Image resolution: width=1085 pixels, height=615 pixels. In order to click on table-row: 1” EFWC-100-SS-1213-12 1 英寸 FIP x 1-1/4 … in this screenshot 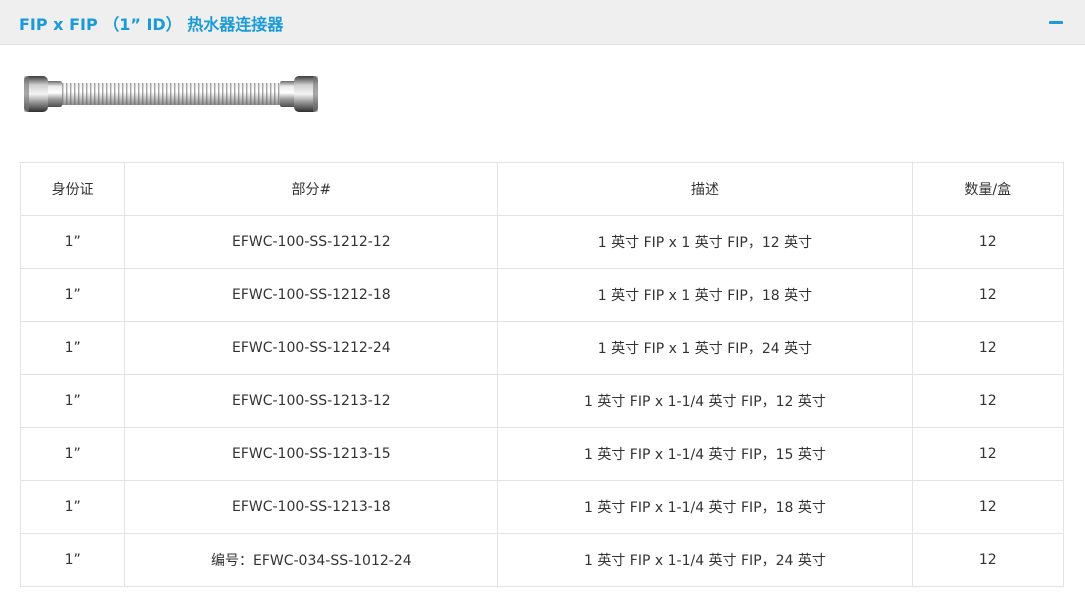, I will do `click(542, 401)`.